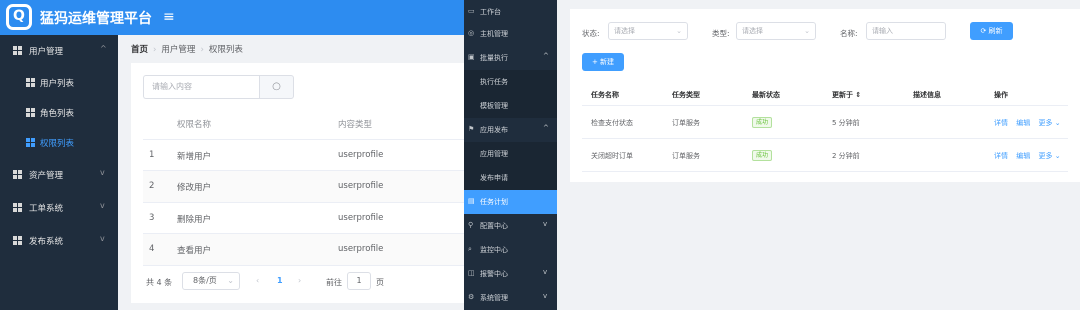 Image resolution: width=1080 pixels, height=310 pixels. Describe the element at coordinates (510, 178) in the screenshot. I see `menu-item-release-request: 发布申请` at that location.